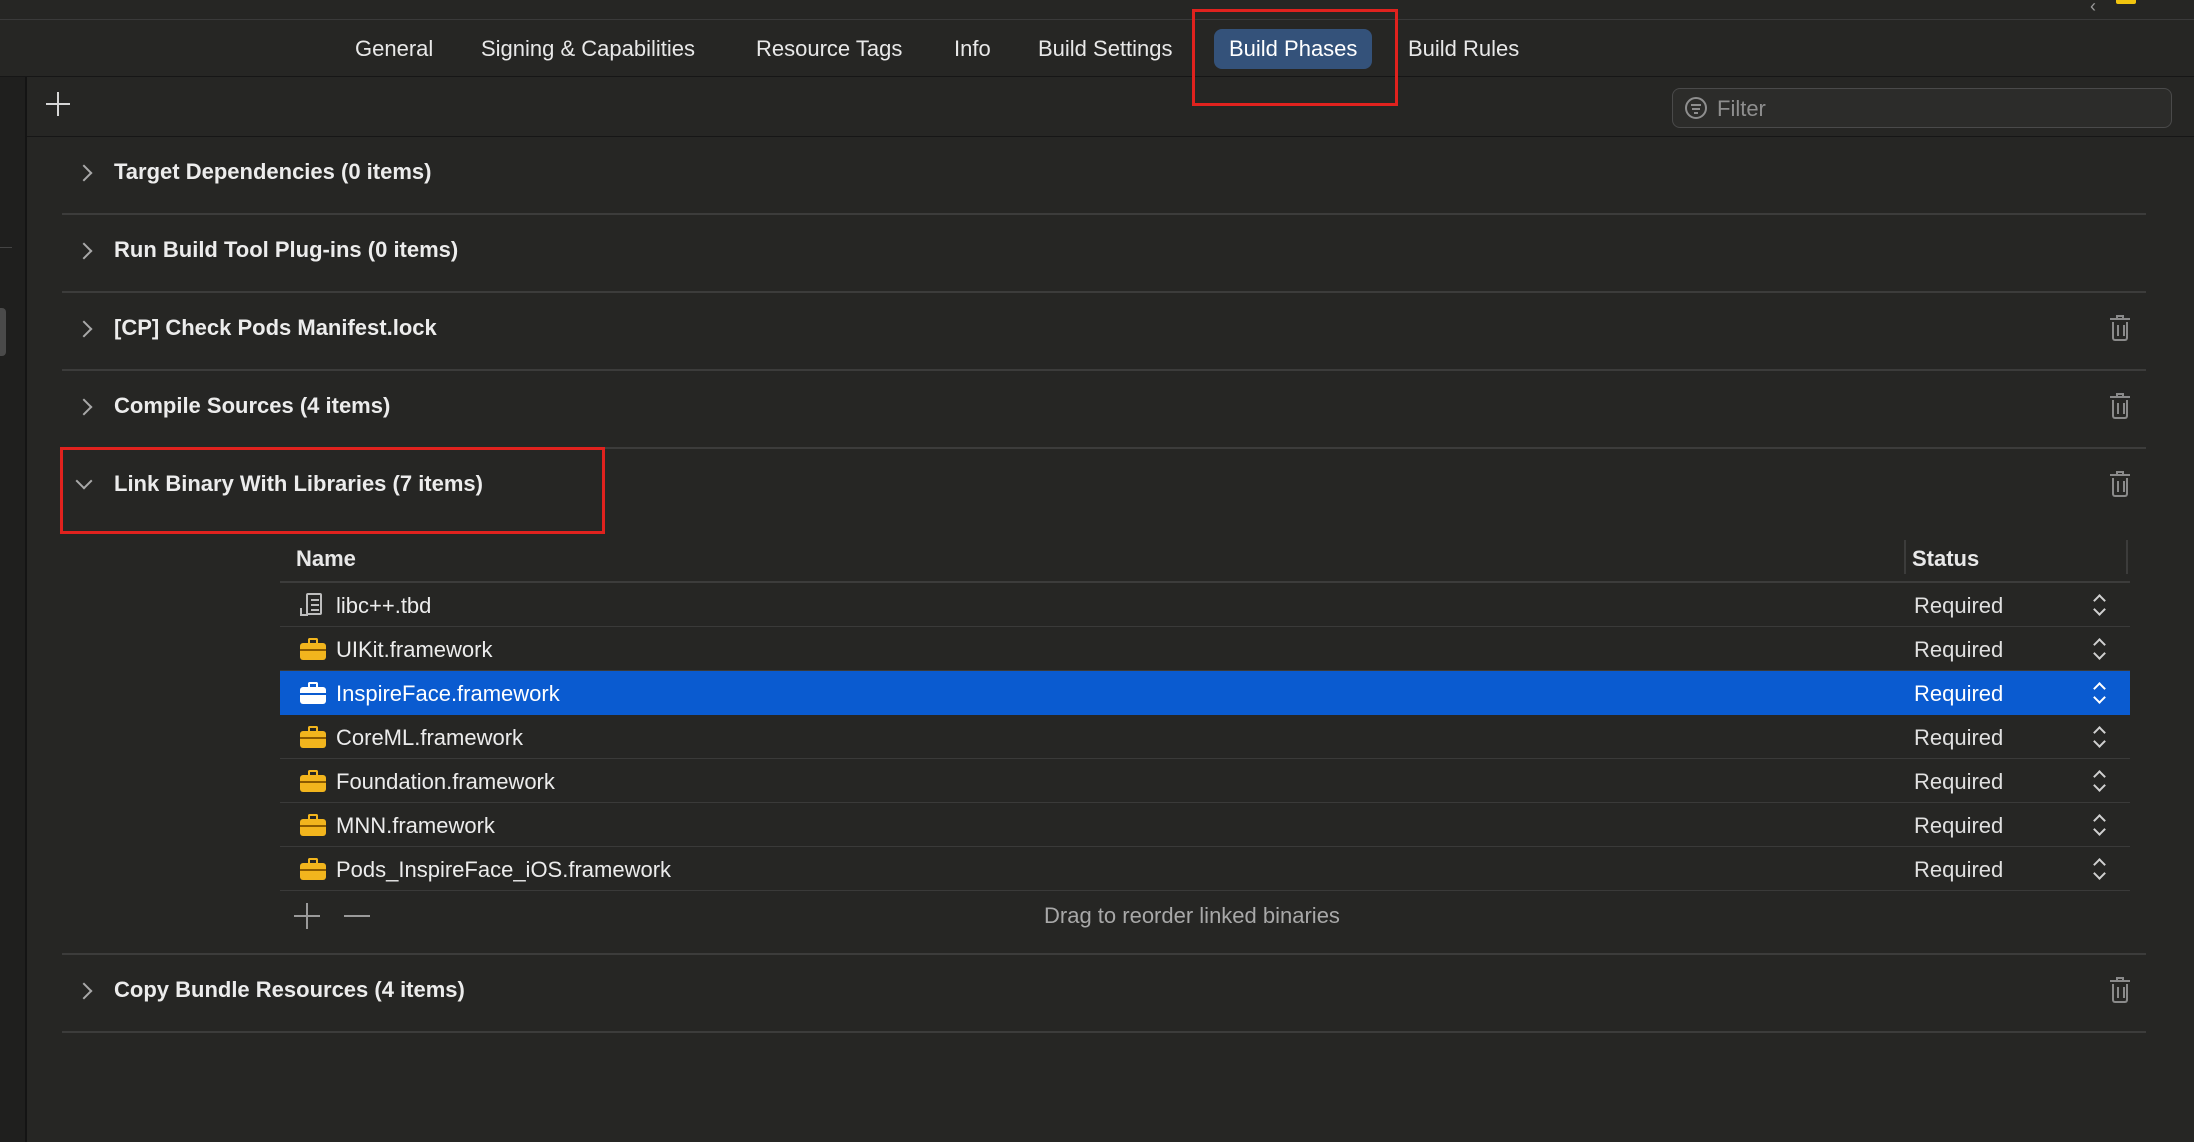 Image resolution: width=2194 pixels, height=1142 pixels. I want to click on tab-signing-capabilities: Signing & Capabilities, so click(588, 49).